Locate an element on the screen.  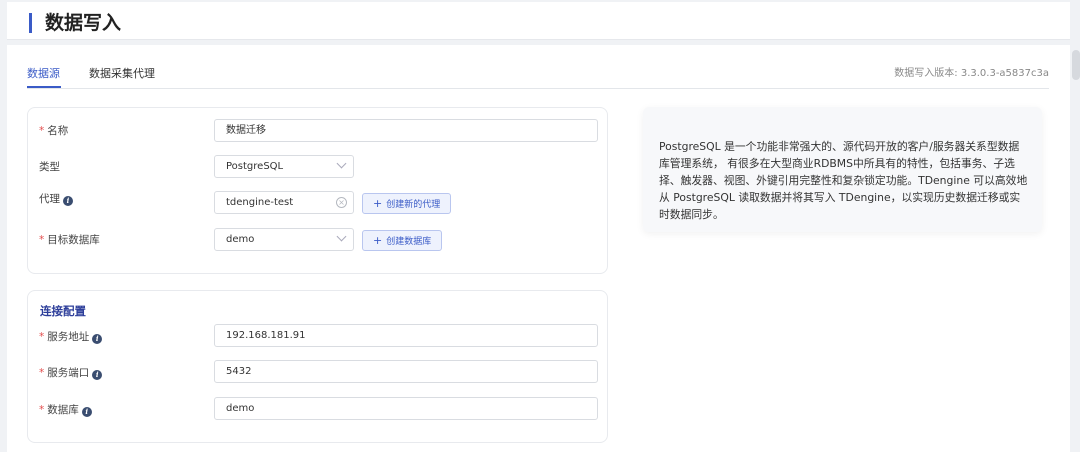
page-title: 数据写入 is located at coordinates (83, 23).